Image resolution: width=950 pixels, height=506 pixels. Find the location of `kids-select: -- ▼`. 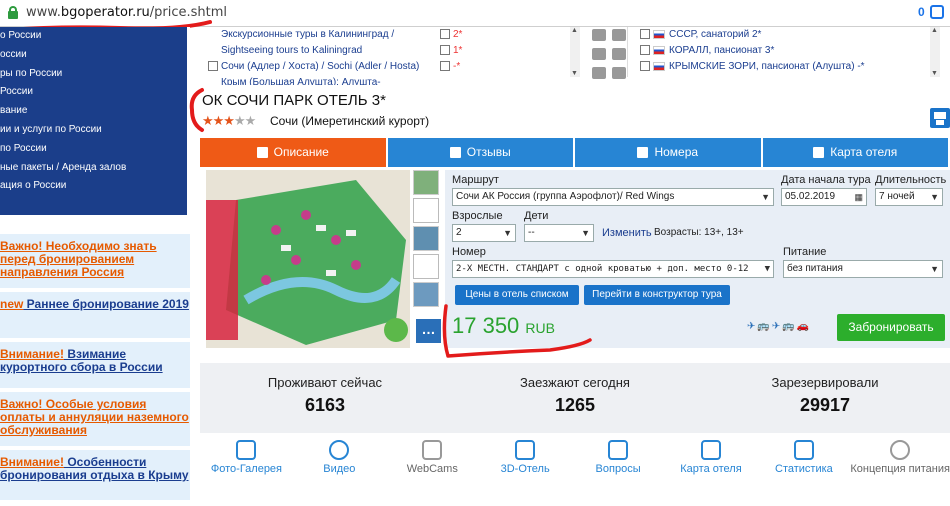

kids-select: -- ▼ is located at coordinates (559, 233).